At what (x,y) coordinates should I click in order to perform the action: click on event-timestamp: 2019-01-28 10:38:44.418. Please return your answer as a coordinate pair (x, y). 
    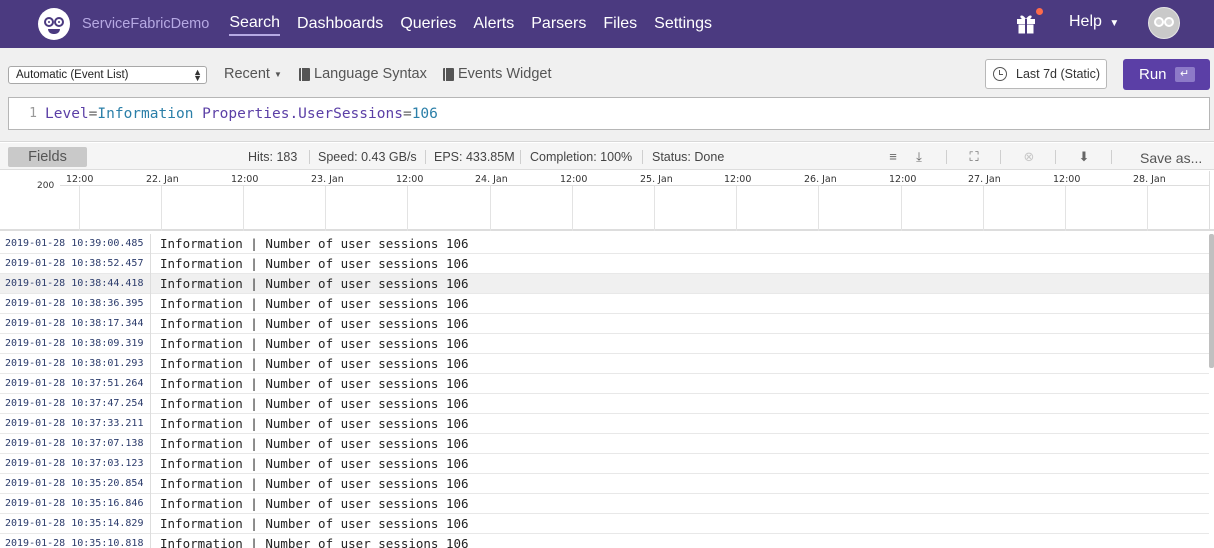
    Looking at the image, I should click on (75, 283).